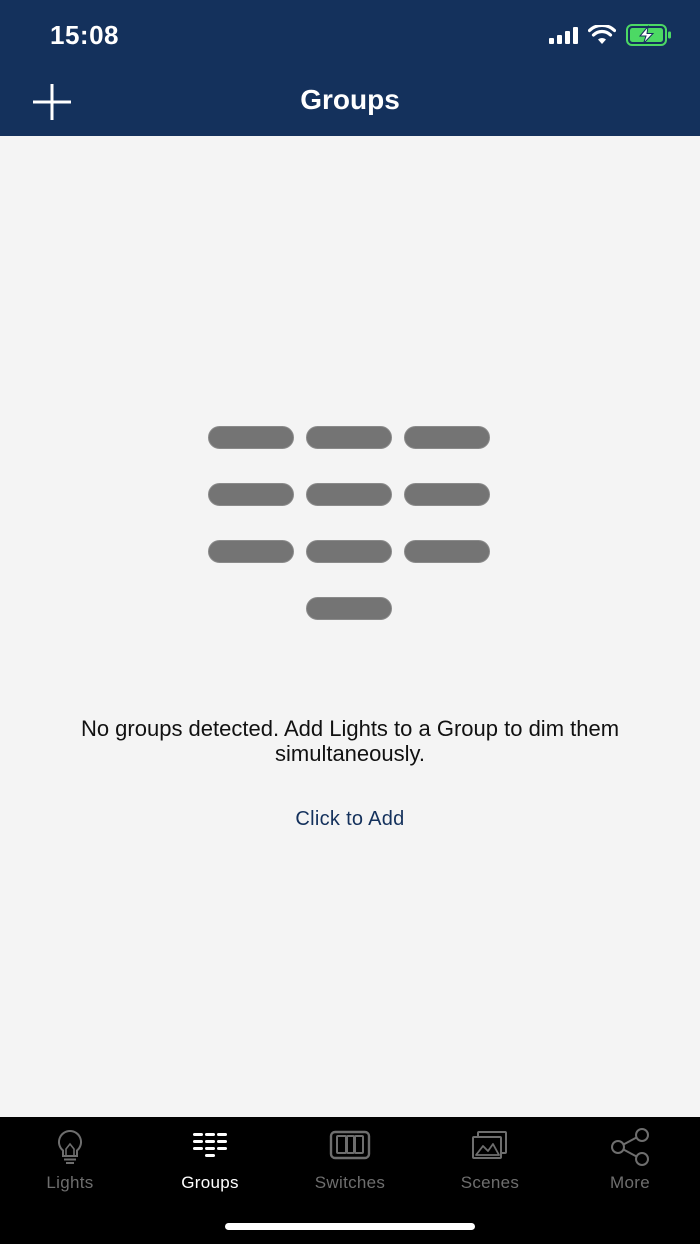 The height and width of the screenshot is (1244, 700). Describe the element at coordinates (602, 35) in the screenshot. I see `wifi-icon` at that location.